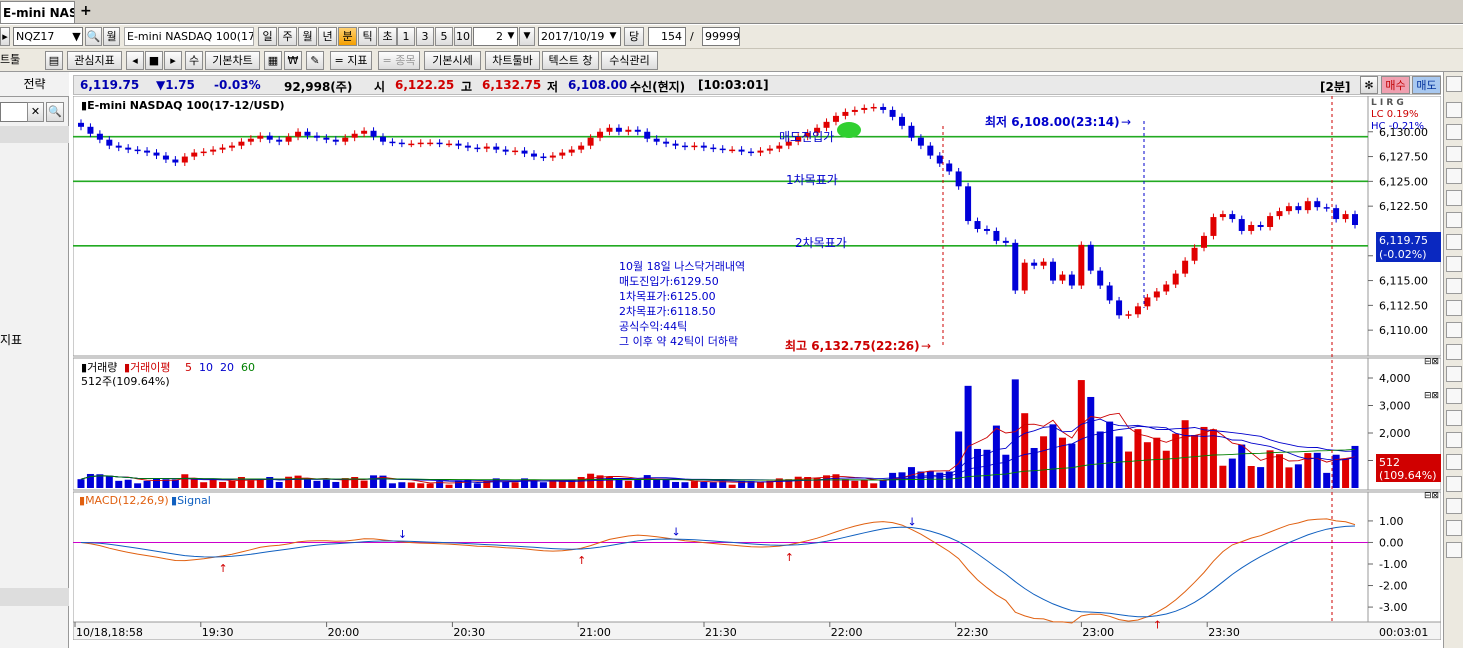 The image size is (1463, 648). What do you see at coordinates (273, 60) in the screenshot?
I see `grid-icon: ▦` at bounding box center [273, 60].